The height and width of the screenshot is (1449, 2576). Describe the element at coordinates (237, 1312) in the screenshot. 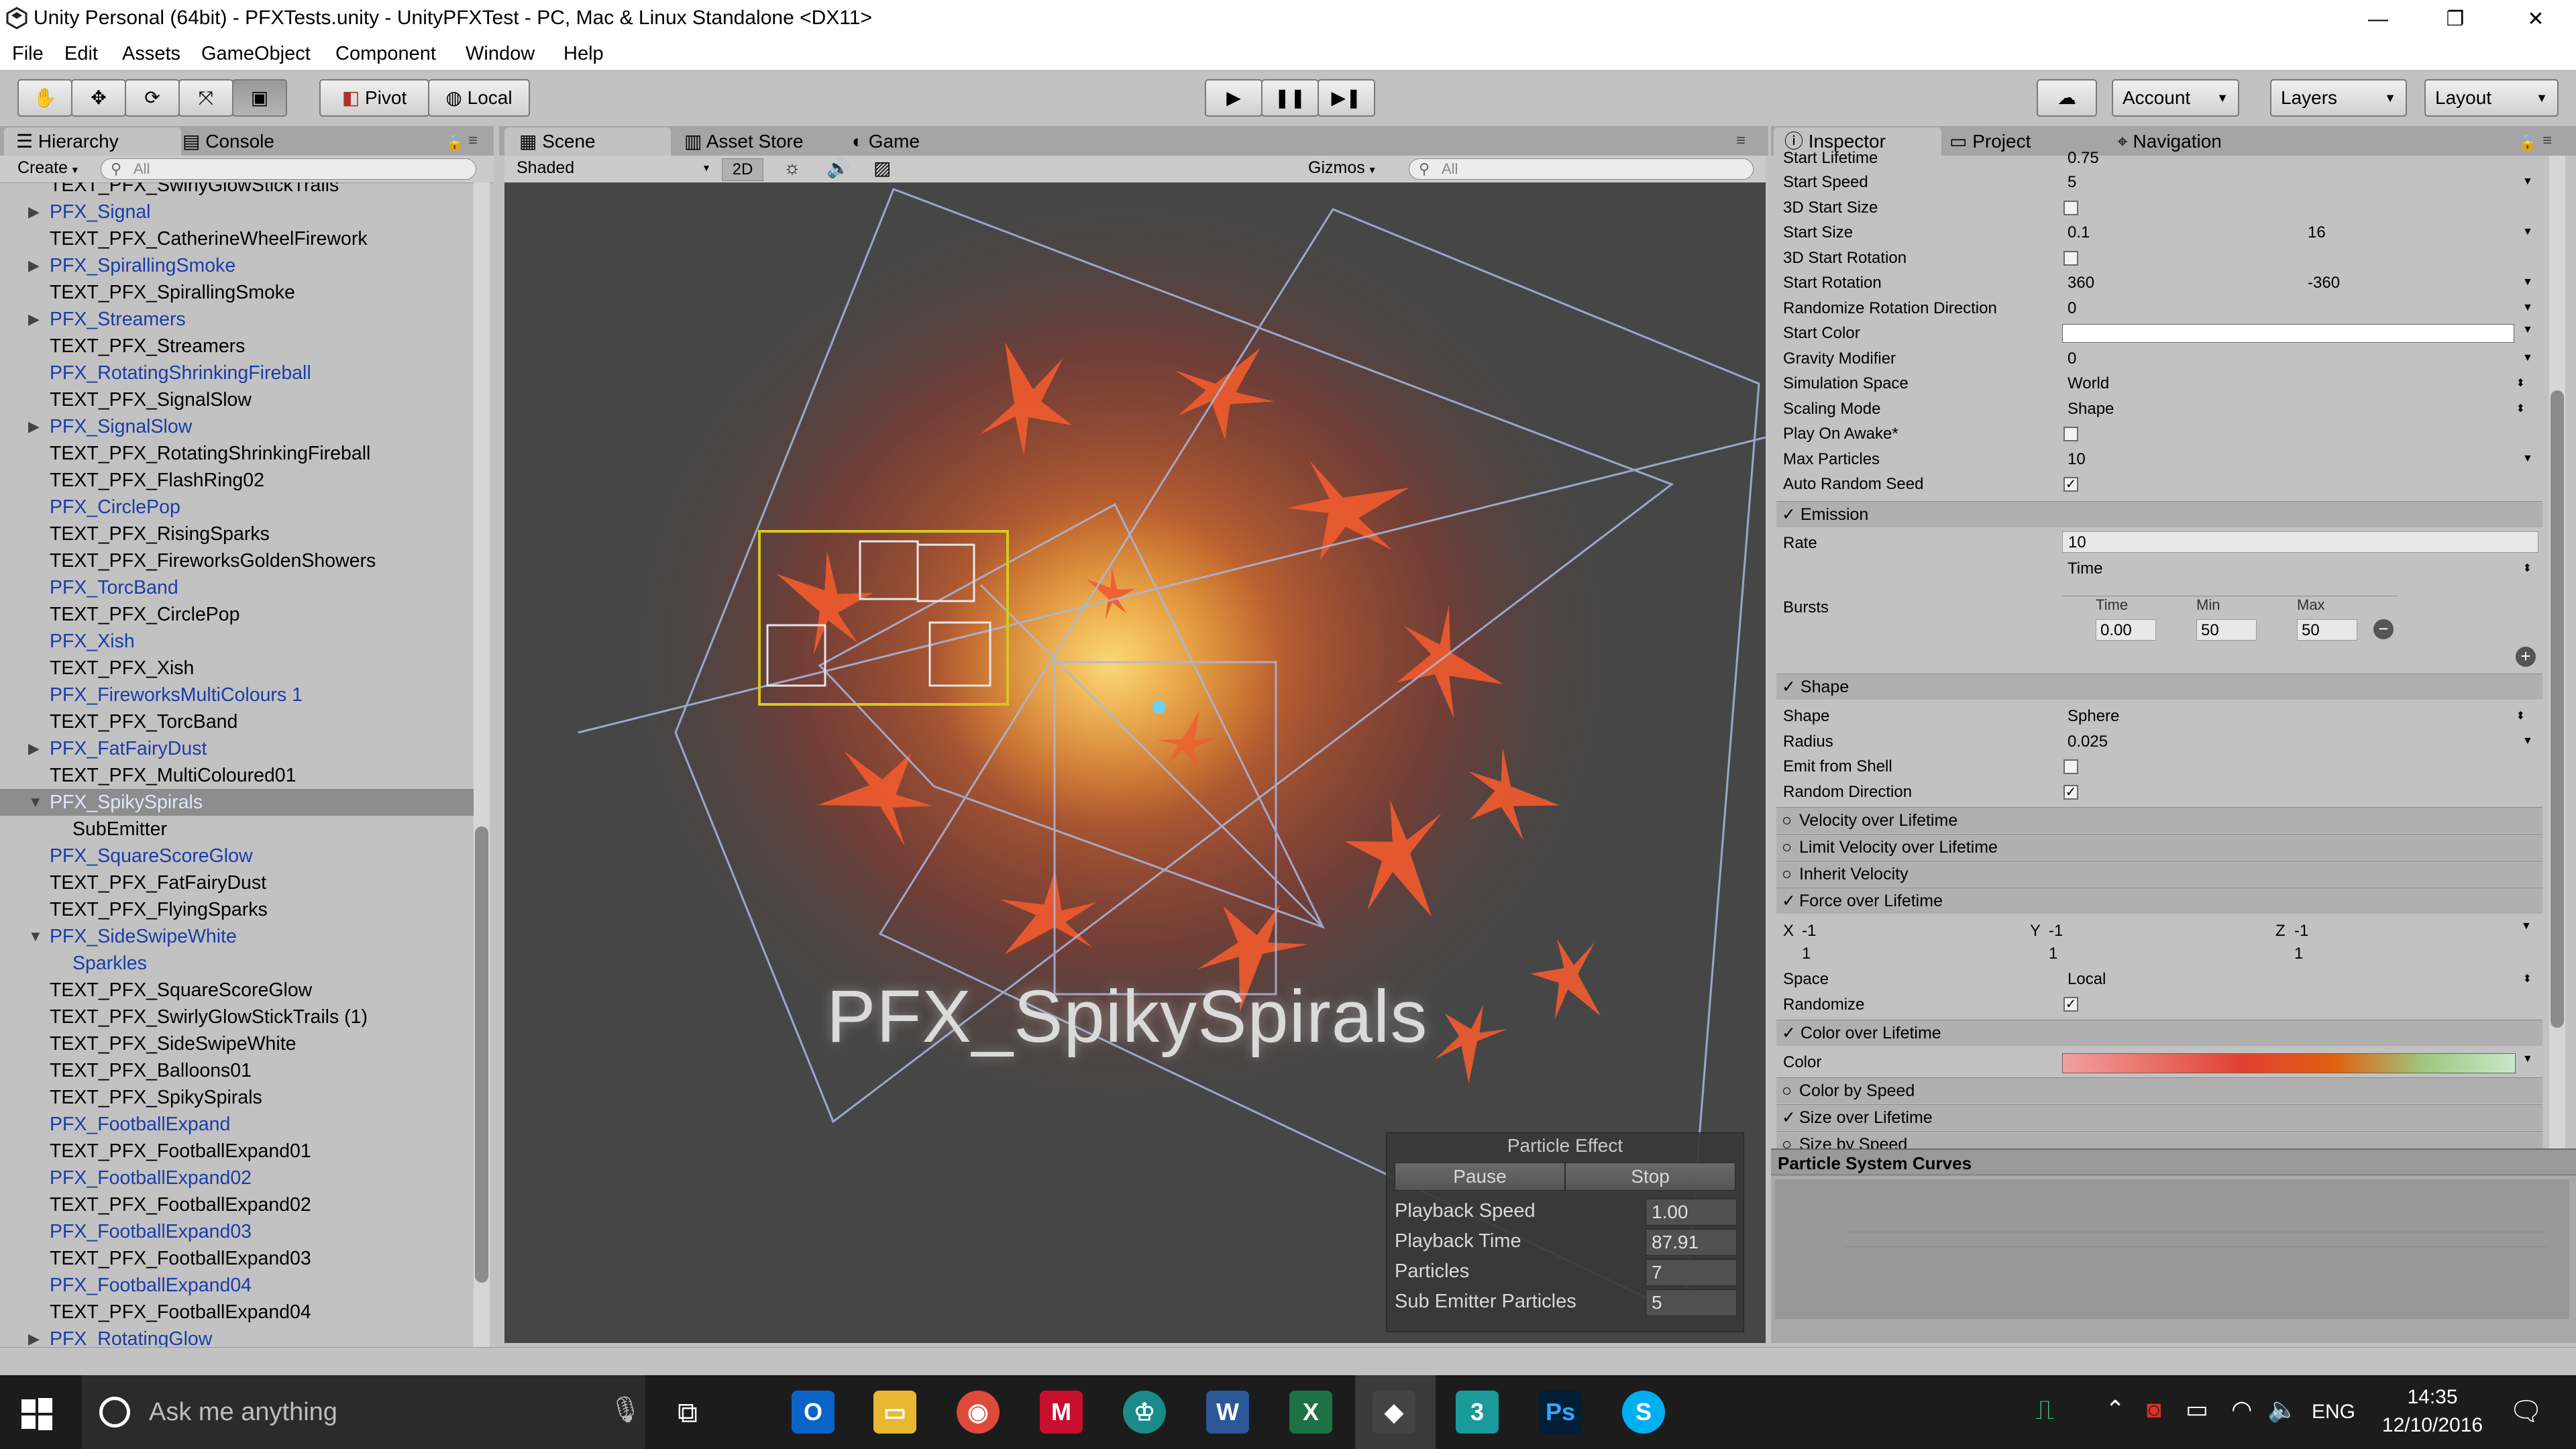

I see `tree-item: TEXT_PFX_FootballExpand04` at that location.